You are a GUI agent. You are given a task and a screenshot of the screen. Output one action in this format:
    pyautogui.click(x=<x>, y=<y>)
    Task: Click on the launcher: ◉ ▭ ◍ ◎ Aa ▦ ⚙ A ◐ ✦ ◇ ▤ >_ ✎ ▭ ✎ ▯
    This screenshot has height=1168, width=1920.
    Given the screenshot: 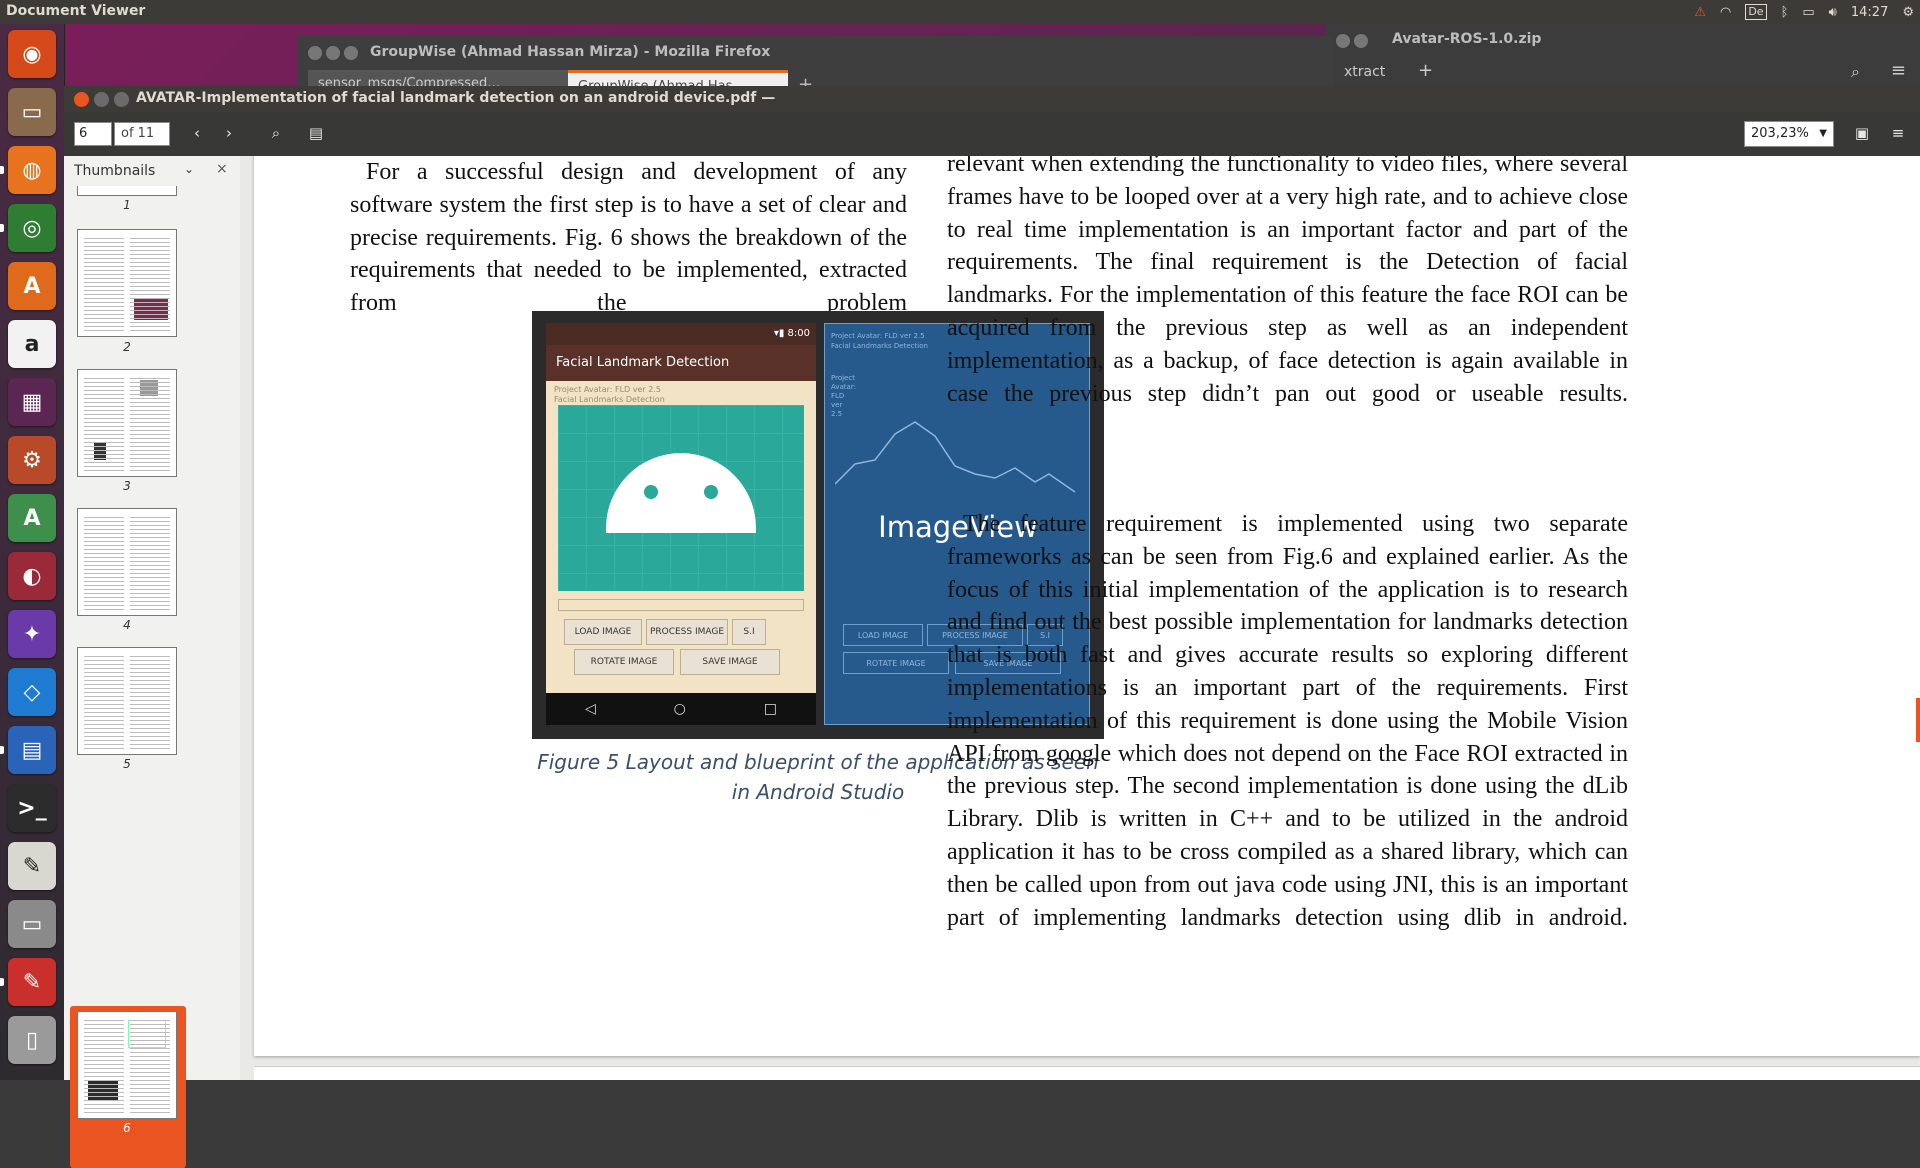 What is the action you would take?
    pyautogui.click(x=32, y=552)
    